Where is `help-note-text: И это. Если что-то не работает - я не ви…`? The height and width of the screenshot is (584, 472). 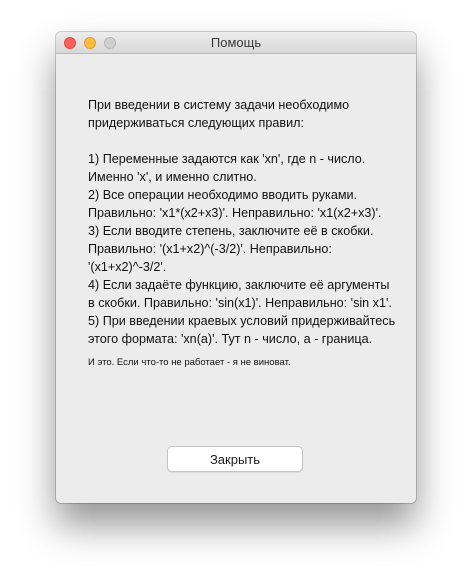 help-note-text: И это. Если что-то не работает - я не ви… is located at coordinates (189, 362).